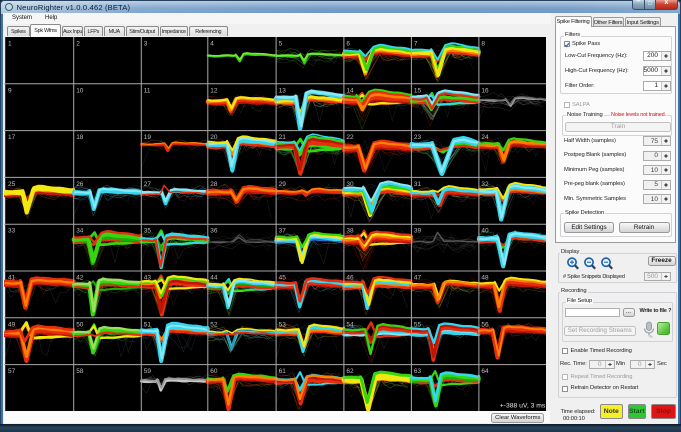 The image size is (681, 432). What do you see at coordinates (351, 277) in the screenshot?
I see `svg-text: 46` at bounding box center [351, 277].